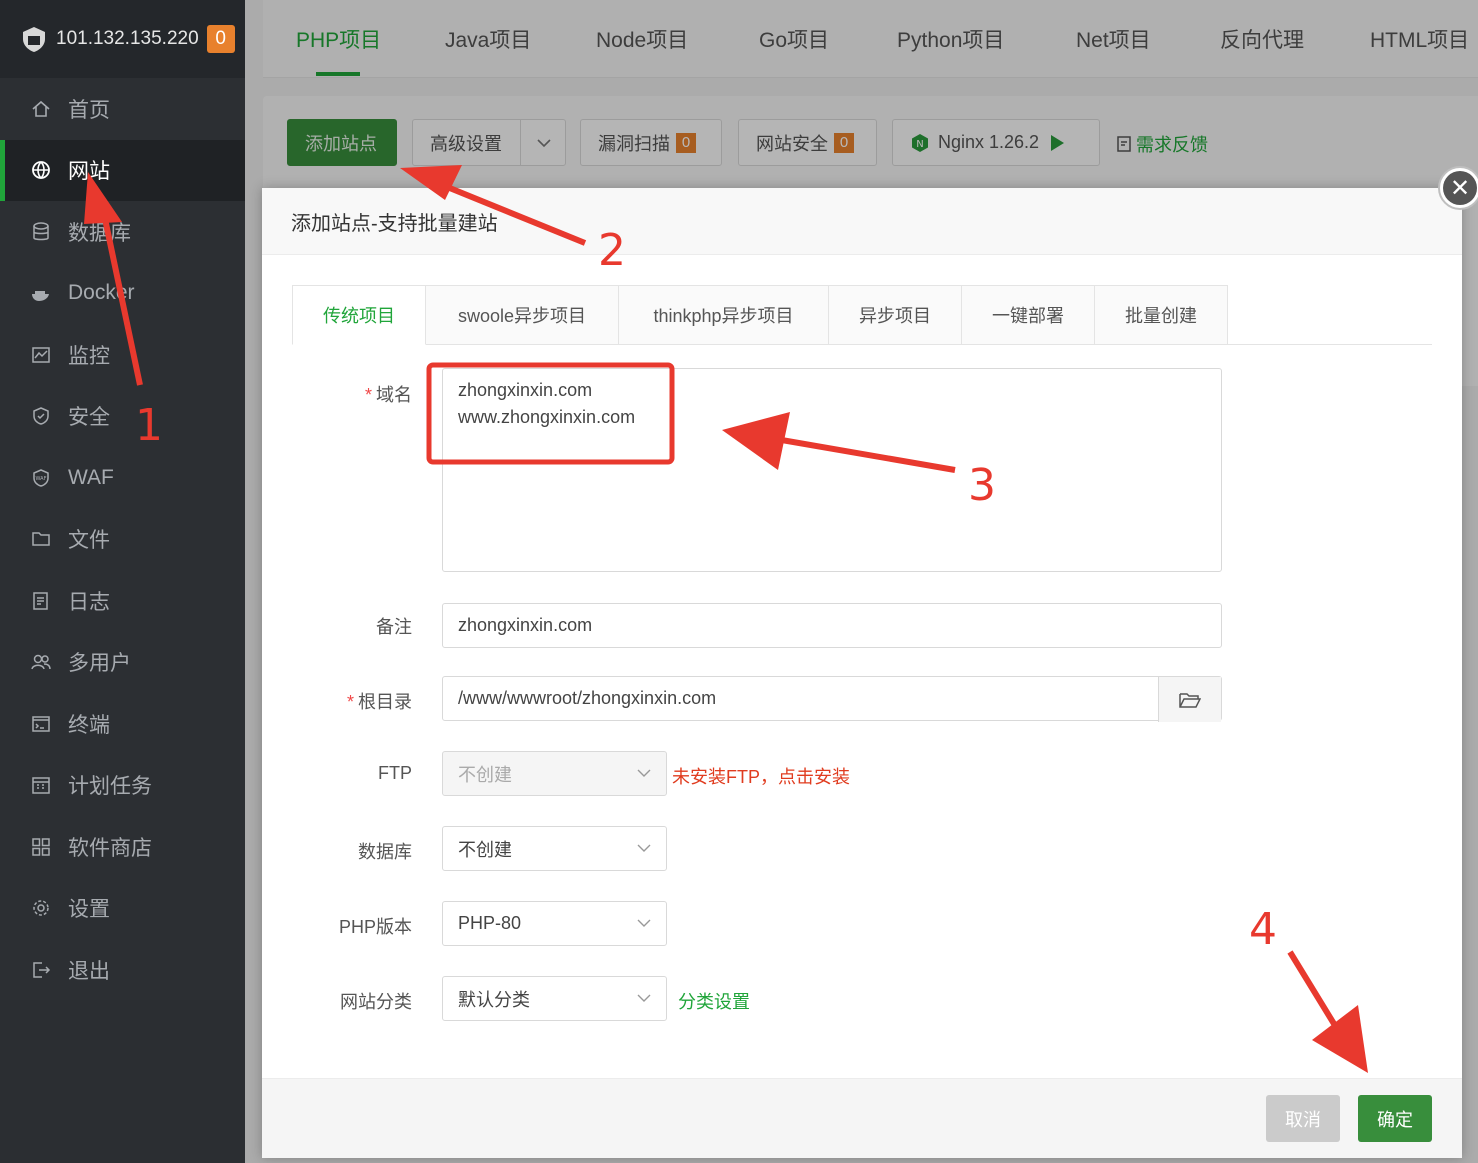  Describe the element at coordinates (99, 233) in the screenshot. I see `sidebar-item-label: 数据库` at that location.